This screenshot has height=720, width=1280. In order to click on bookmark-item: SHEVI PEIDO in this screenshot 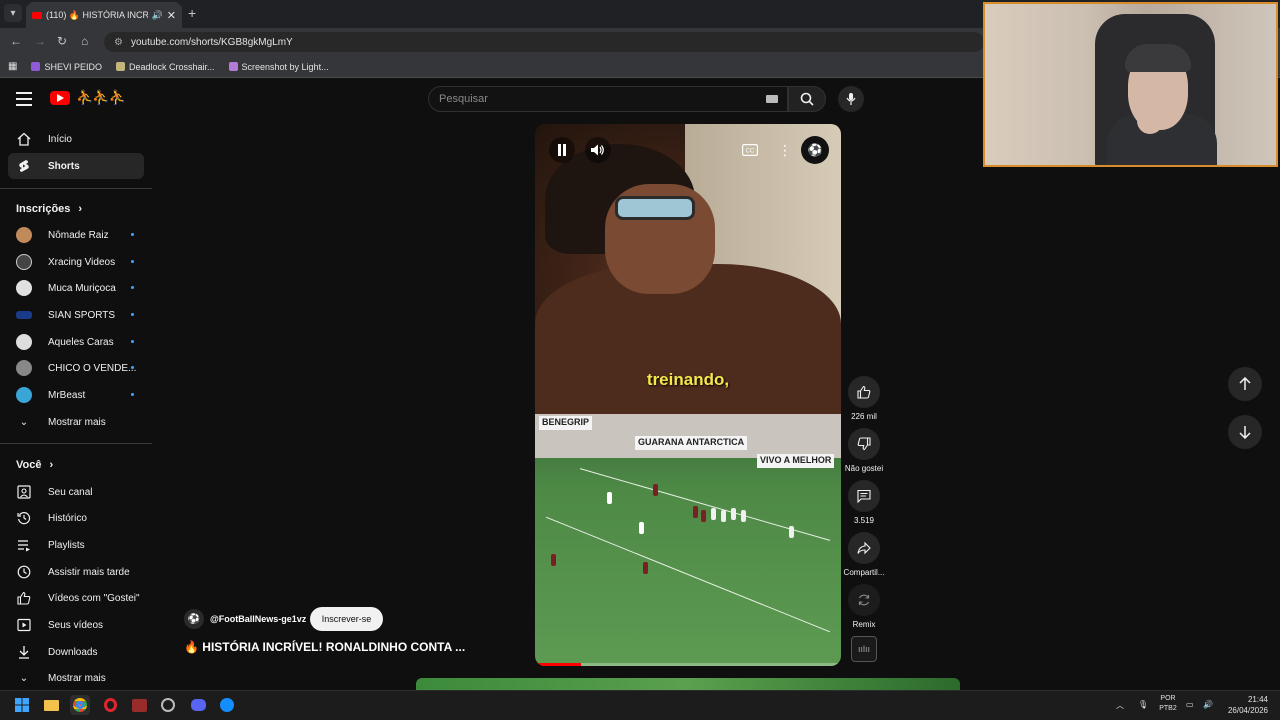, I will do `click(66, 67)`.